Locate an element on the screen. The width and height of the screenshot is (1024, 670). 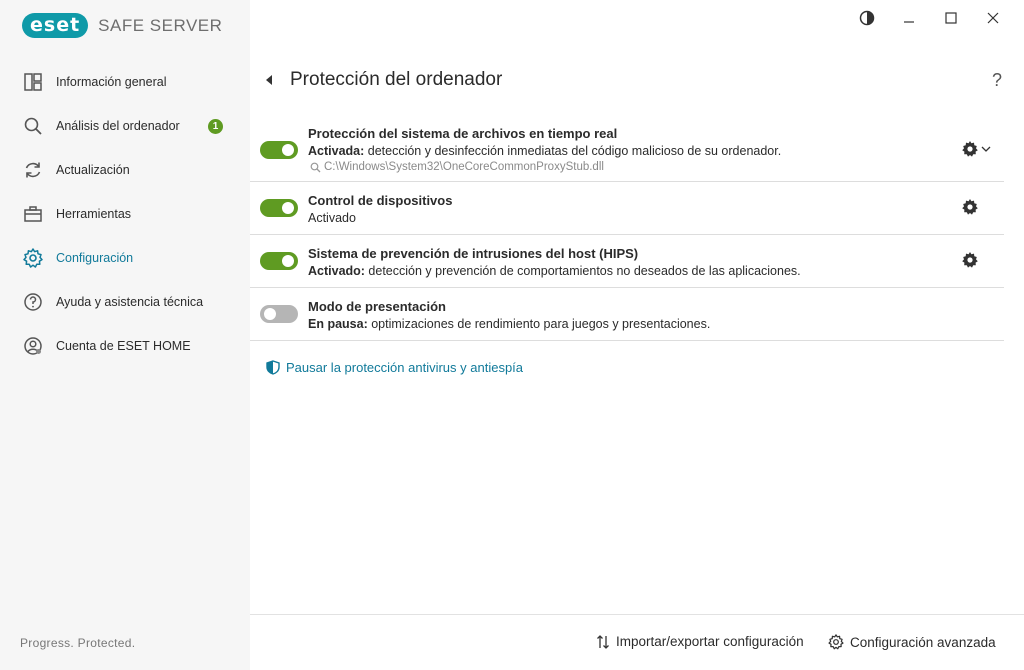
toolbox-icon is located at coordinates (33, 214).